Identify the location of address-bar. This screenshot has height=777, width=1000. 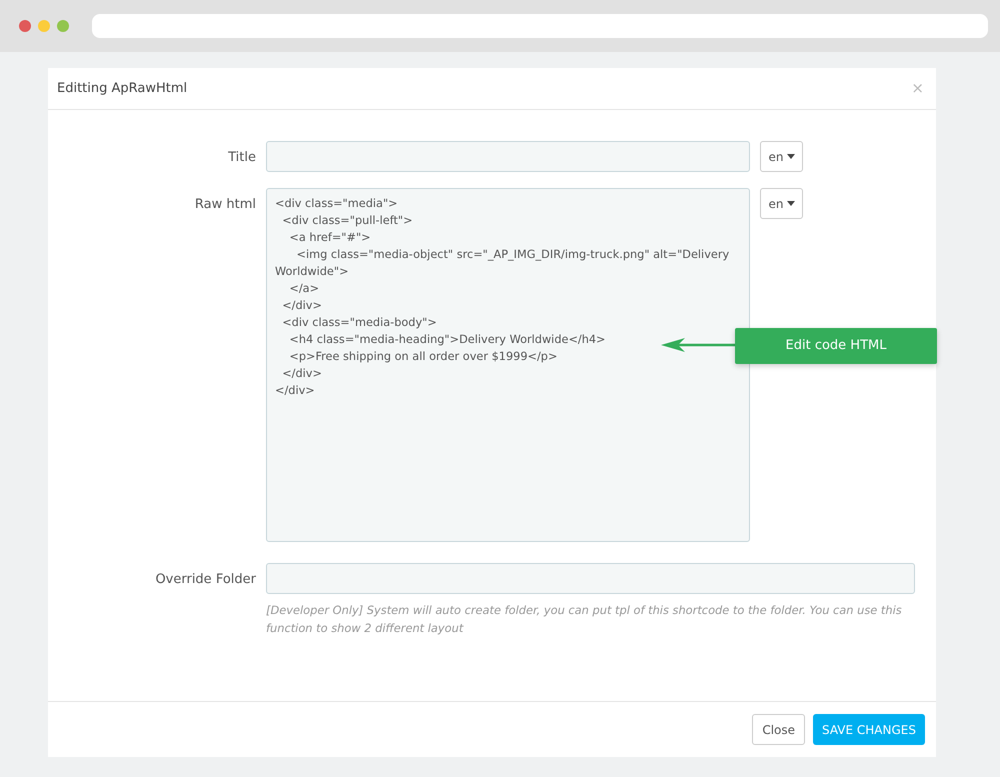
(540, 26).